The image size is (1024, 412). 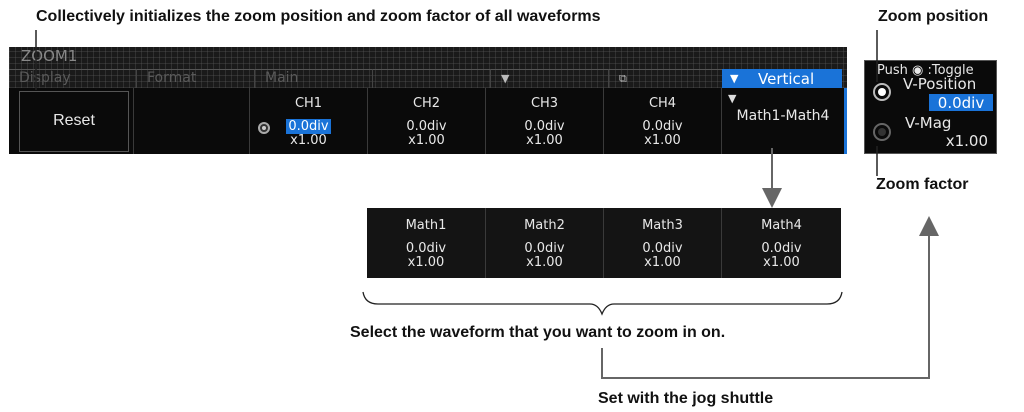 I want to click on selection-brace, so click(x=602, y=303).